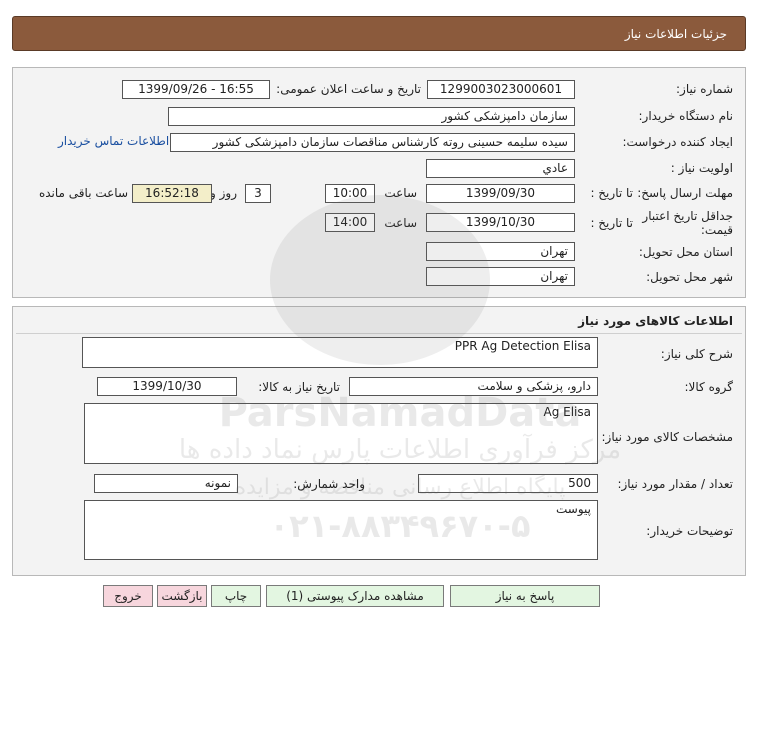 The width and height of the screenshot is (770, 745). I want to click on city-label: شهر محل تحویل:, so click(689, 277).